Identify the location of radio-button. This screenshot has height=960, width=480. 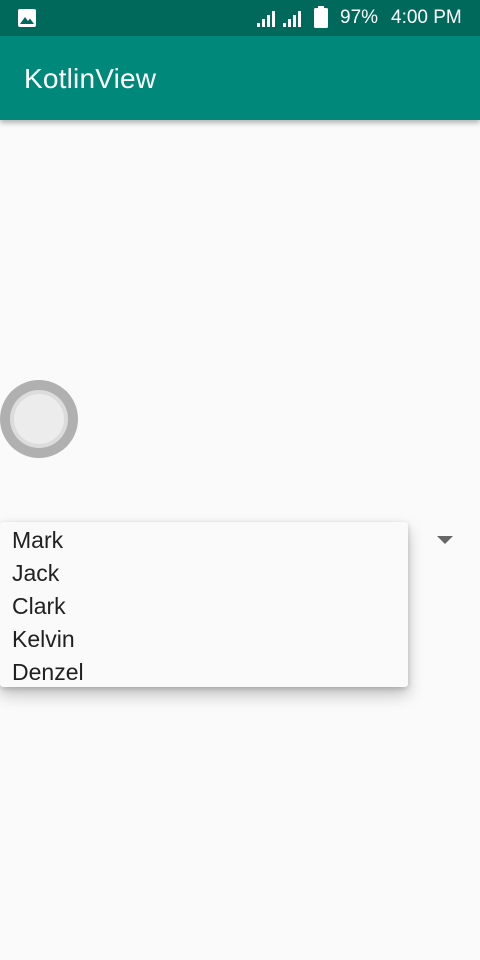
(39, 419).